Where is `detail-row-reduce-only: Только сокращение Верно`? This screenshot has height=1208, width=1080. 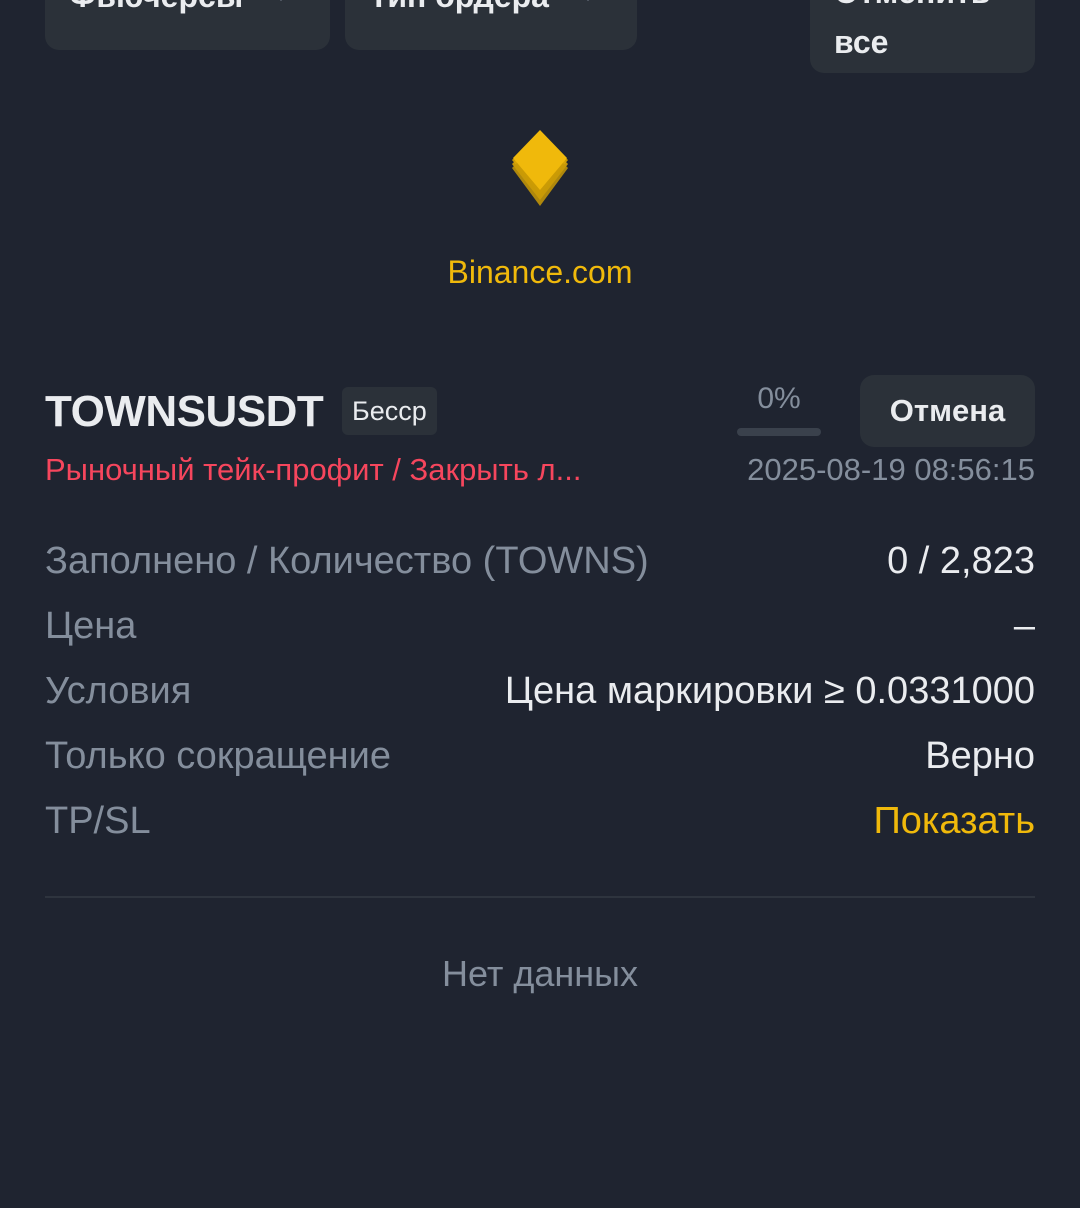
detail-row-reduce-only: Только сокращение Верно is located at coordinates (540, 756).